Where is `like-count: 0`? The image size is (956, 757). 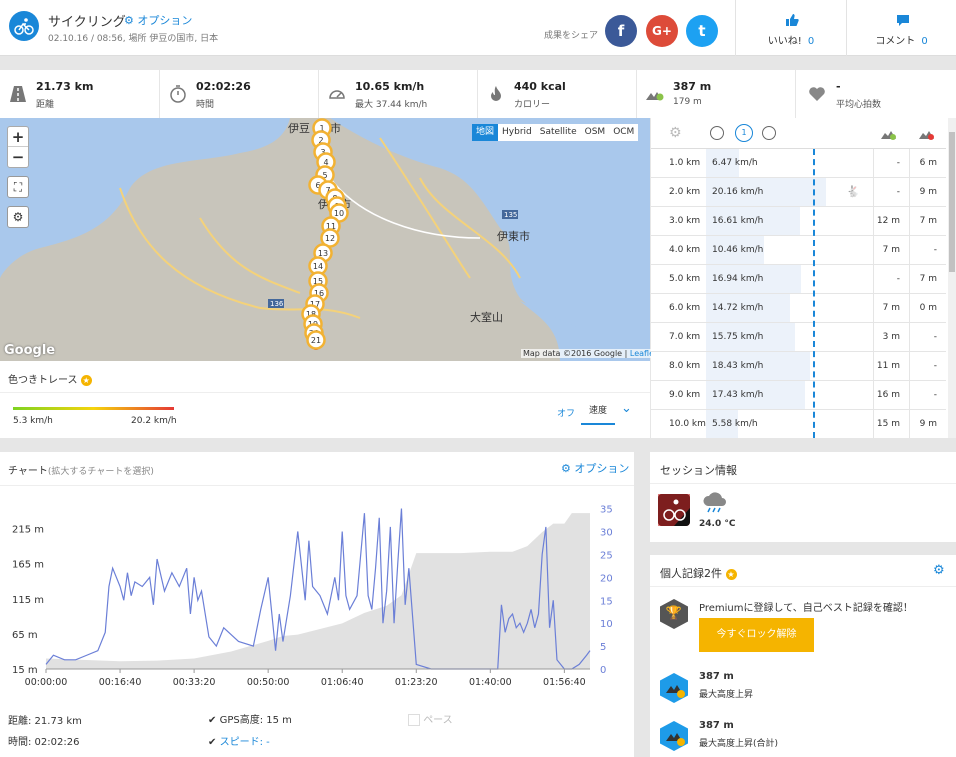 like-count: 0 is located at coordinates (811, 41).